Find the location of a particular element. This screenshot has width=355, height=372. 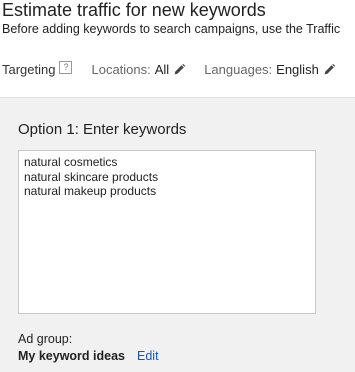

locations-label: Locations: is located at coordinates (121, 69).